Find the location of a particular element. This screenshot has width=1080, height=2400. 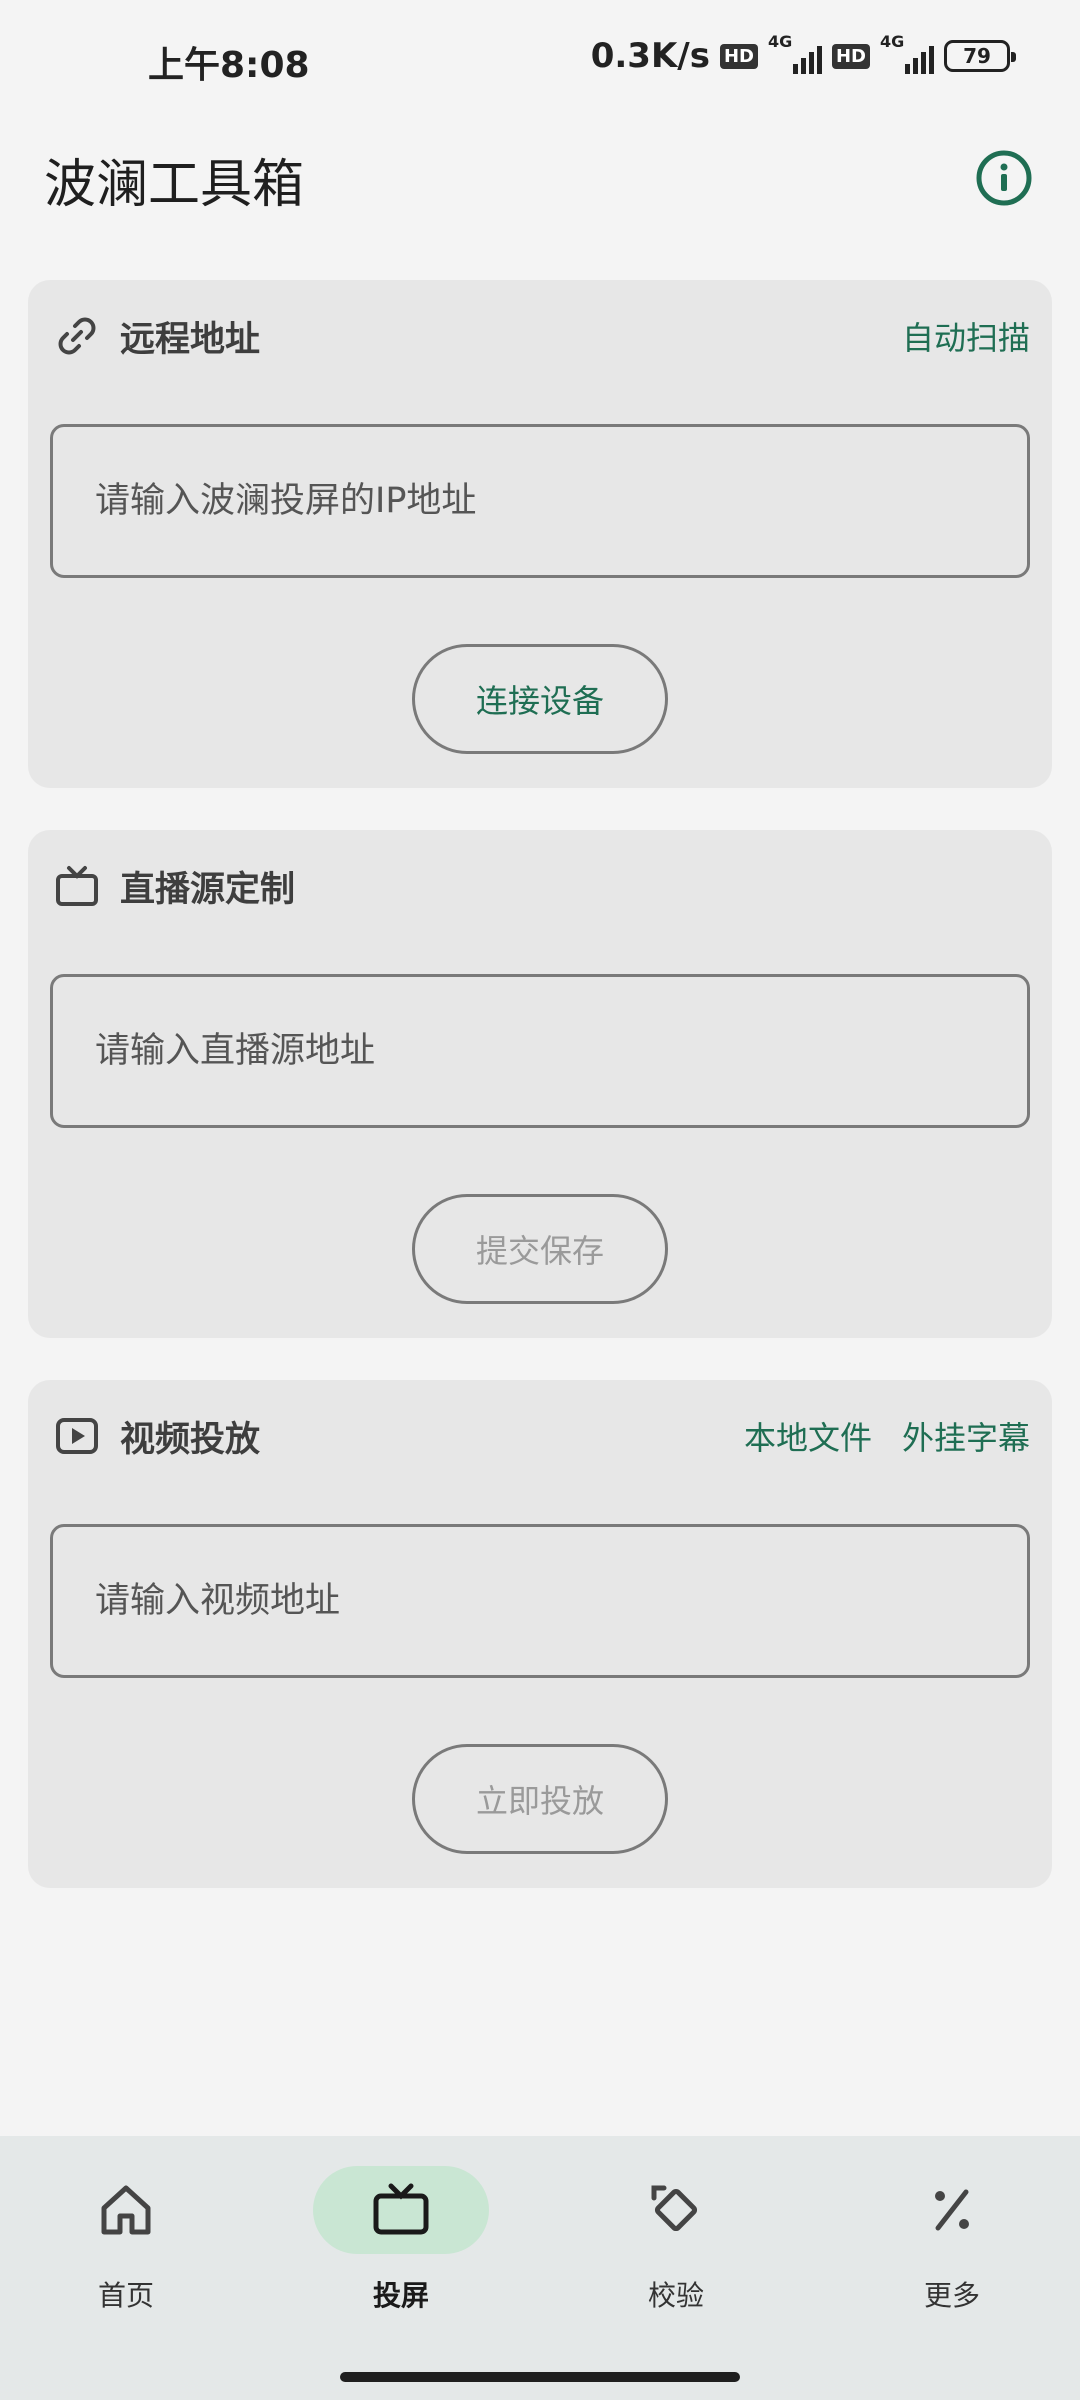

local-file-button: 本地文件 is located at coordinates (808, 1436).